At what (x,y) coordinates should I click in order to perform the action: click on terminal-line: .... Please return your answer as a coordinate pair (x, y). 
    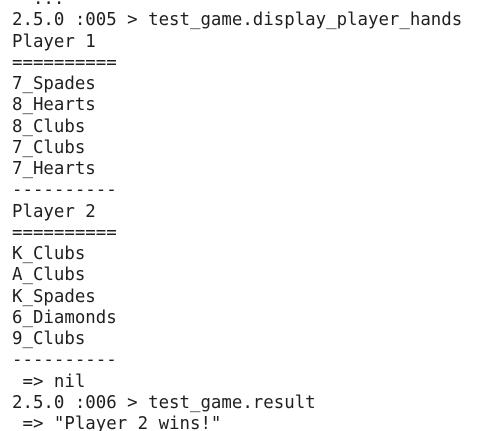
    Looking at the image, I should click on (237, 5).